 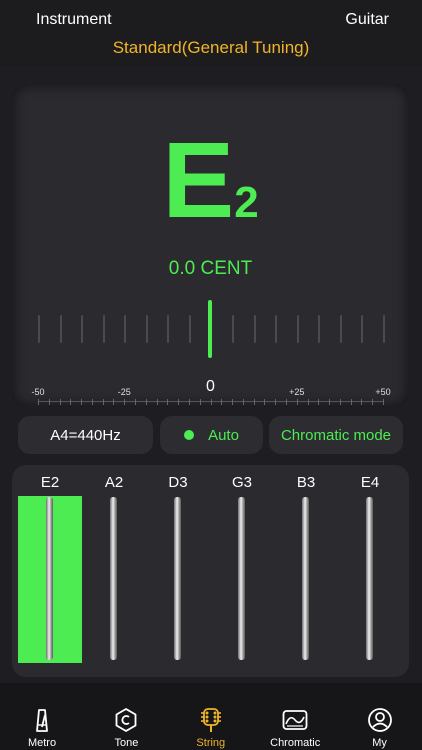 I want to click on tab-string: String, so click(x=211, y=716).